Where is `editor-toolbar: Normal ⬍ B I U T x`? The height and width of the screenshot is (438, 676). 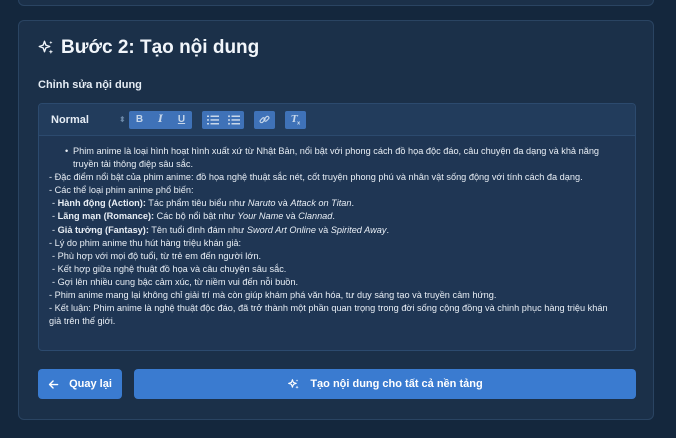
editor-toolbar: Normal ⬍ B I U T x is located at coordinates (337, 120).